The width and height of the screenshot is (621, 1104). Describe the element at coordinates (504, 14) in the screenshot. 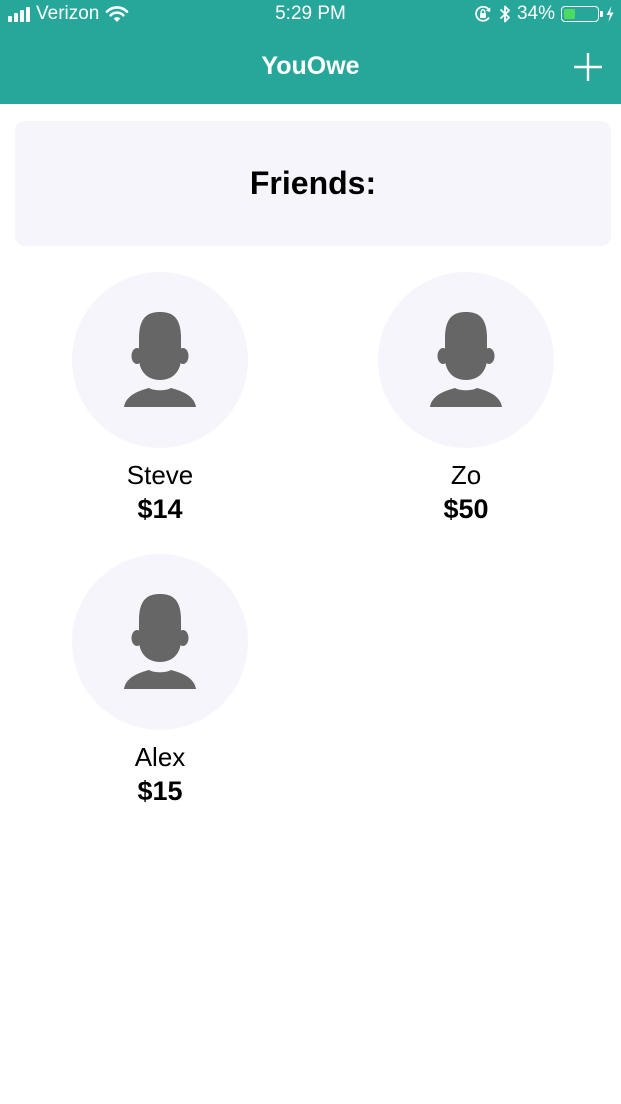

I see `bluetooth-icon` at that location.